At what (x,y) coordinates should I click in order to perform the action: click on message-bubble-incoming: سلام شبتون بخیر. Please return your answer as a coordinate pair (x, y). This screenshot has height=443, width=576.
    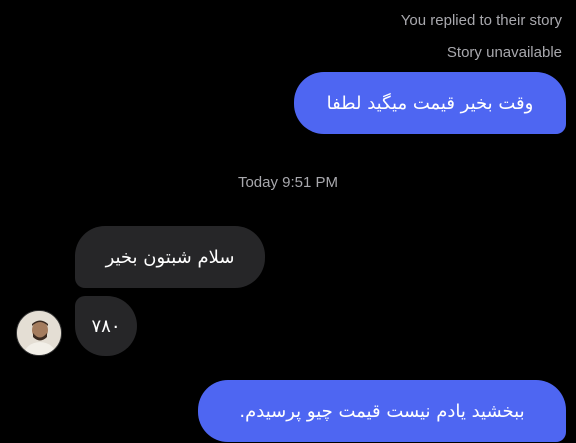
    Looking at the image, I should click on (170, 257).